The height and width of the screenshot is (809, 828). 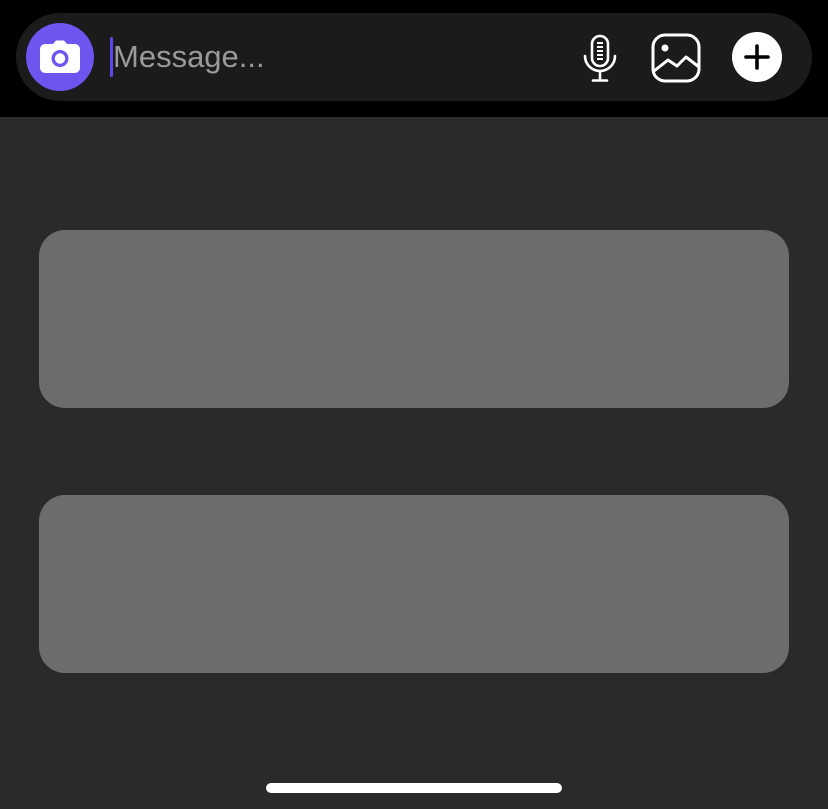 I want to click on image-gallery-icon, so click(x=676, y=58).